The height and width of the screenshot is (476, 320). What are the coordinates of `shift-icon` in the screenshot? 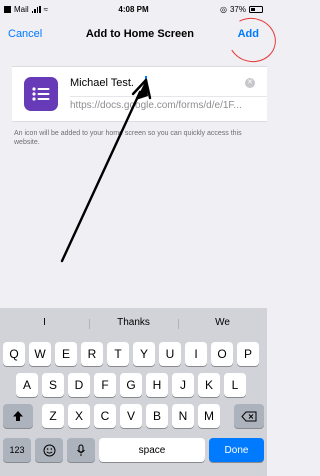 It's located at (18, 416).